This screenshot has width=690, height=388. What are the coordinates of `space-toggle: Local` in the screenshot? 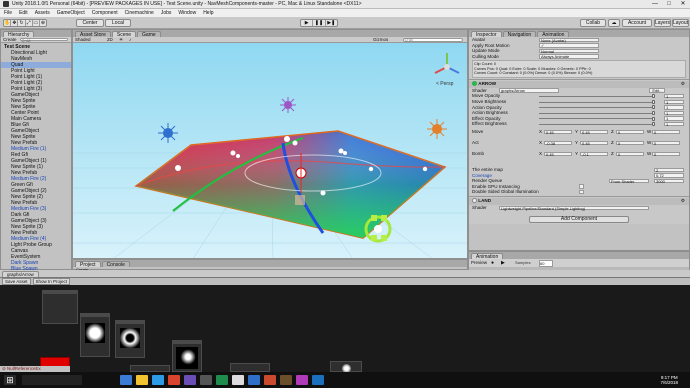 It's located at (118, 23).